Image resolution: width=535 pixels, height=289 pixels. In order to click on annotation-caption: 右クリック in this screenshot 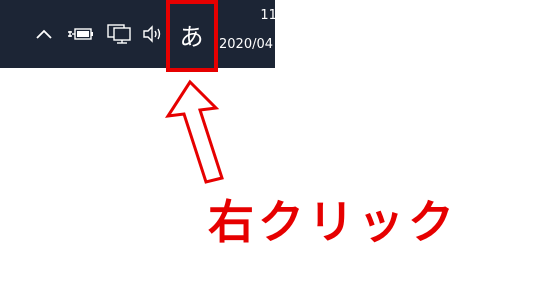, I will do `click(333, 222)`.